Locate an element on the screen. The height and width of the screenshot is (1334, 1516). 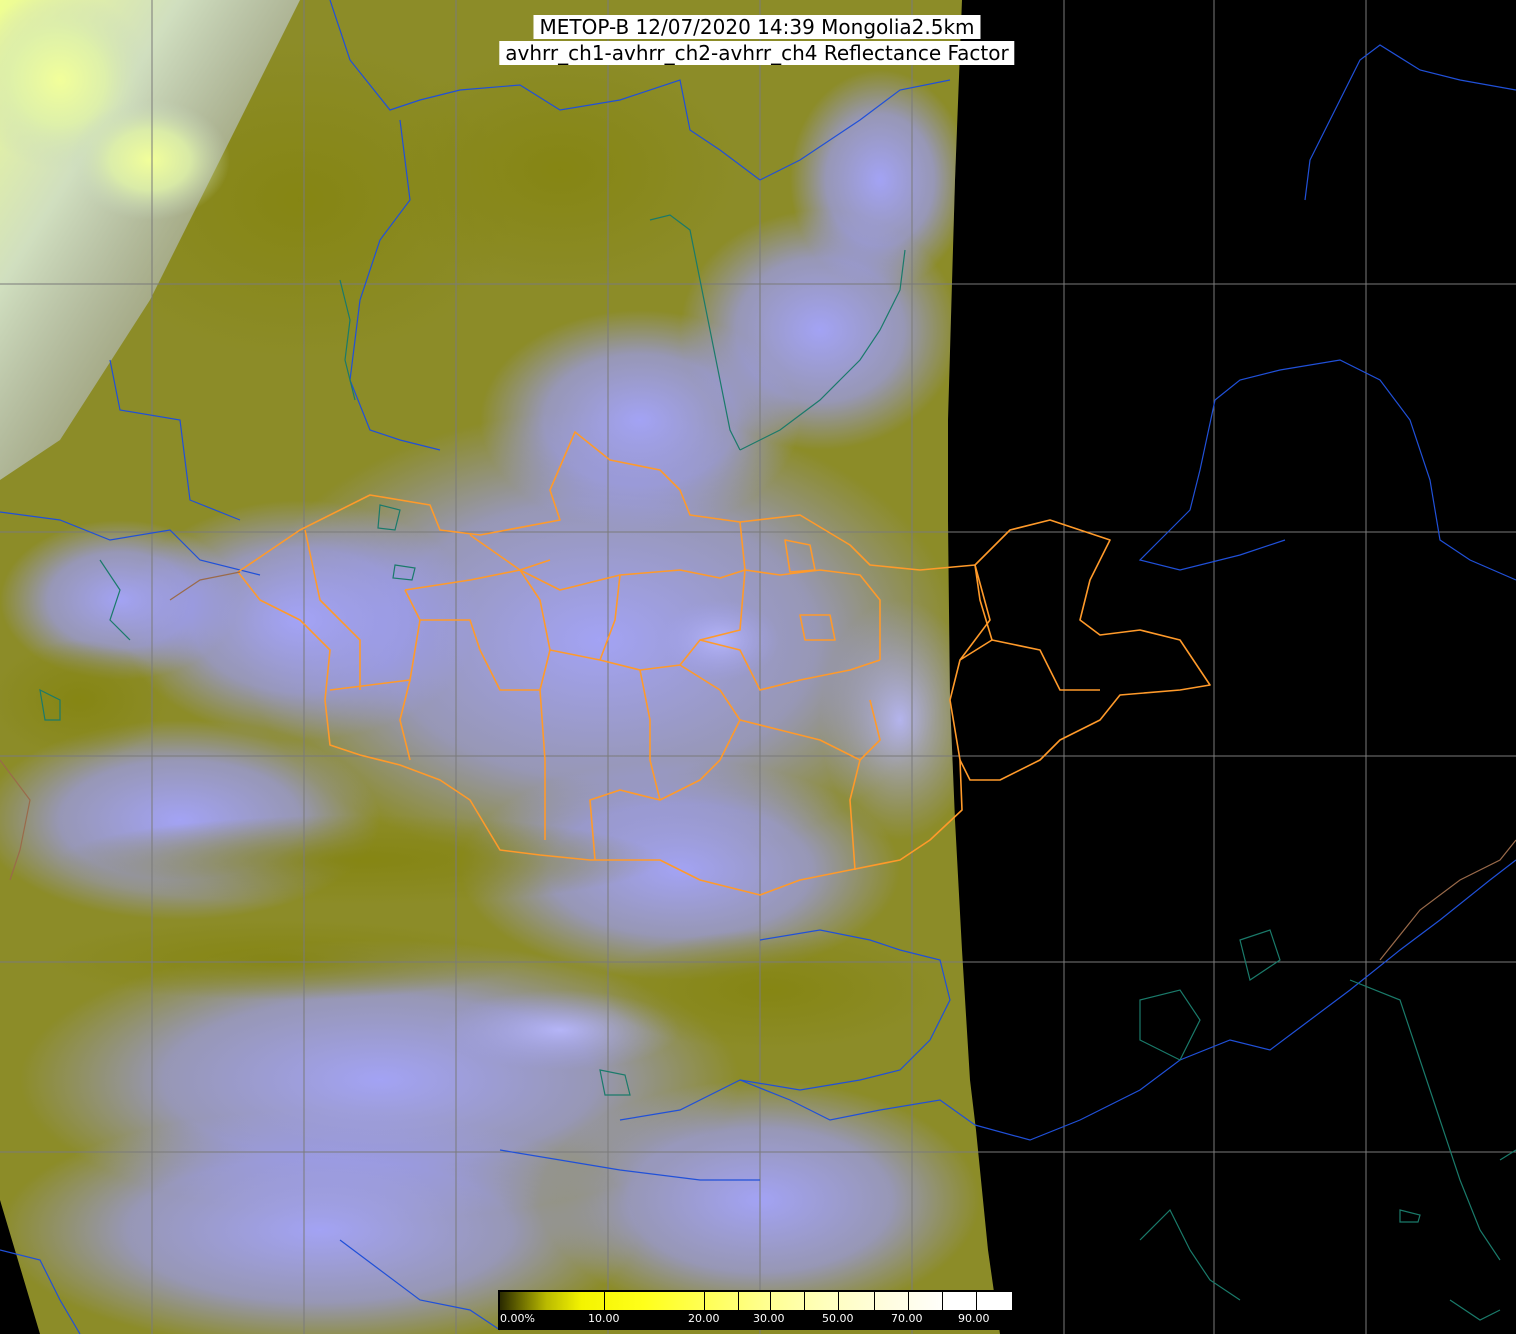
colorbar-label: 90.00 is located at coordinates (974, 1318).